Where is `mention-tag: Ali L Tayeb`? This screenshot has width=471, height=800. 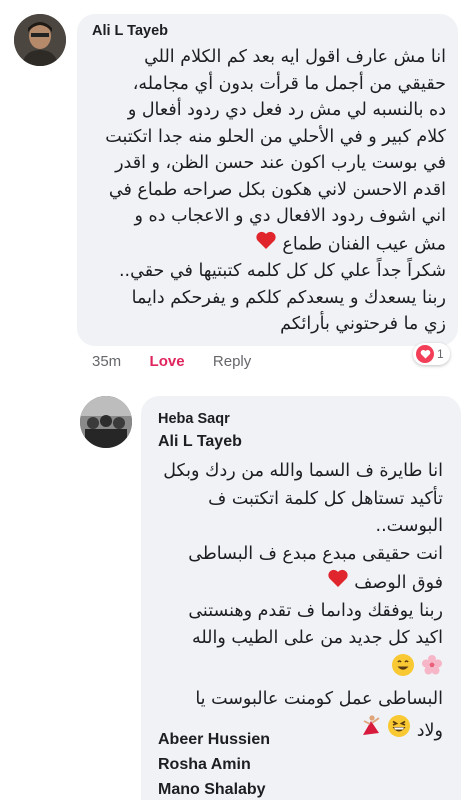 mention-tag: Ali L Tayeb is located at coordinates (200, 442).